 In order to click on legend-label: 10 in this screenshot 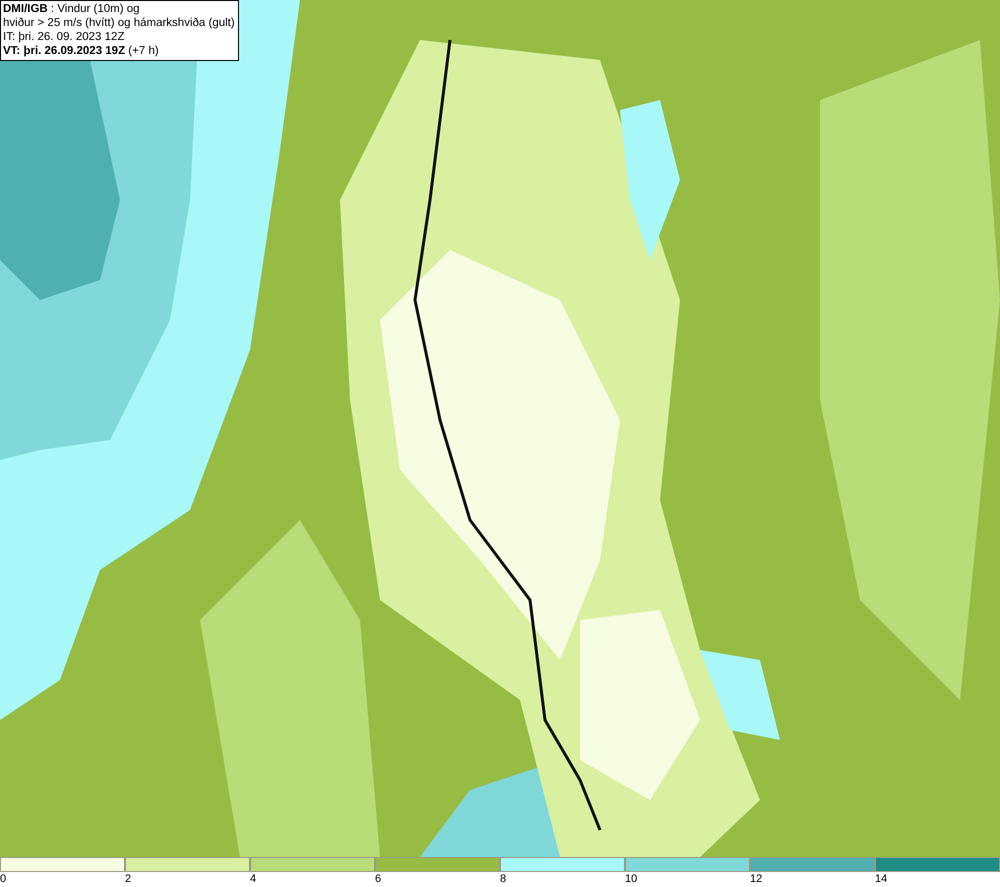, I will do `click(631, 879)`.